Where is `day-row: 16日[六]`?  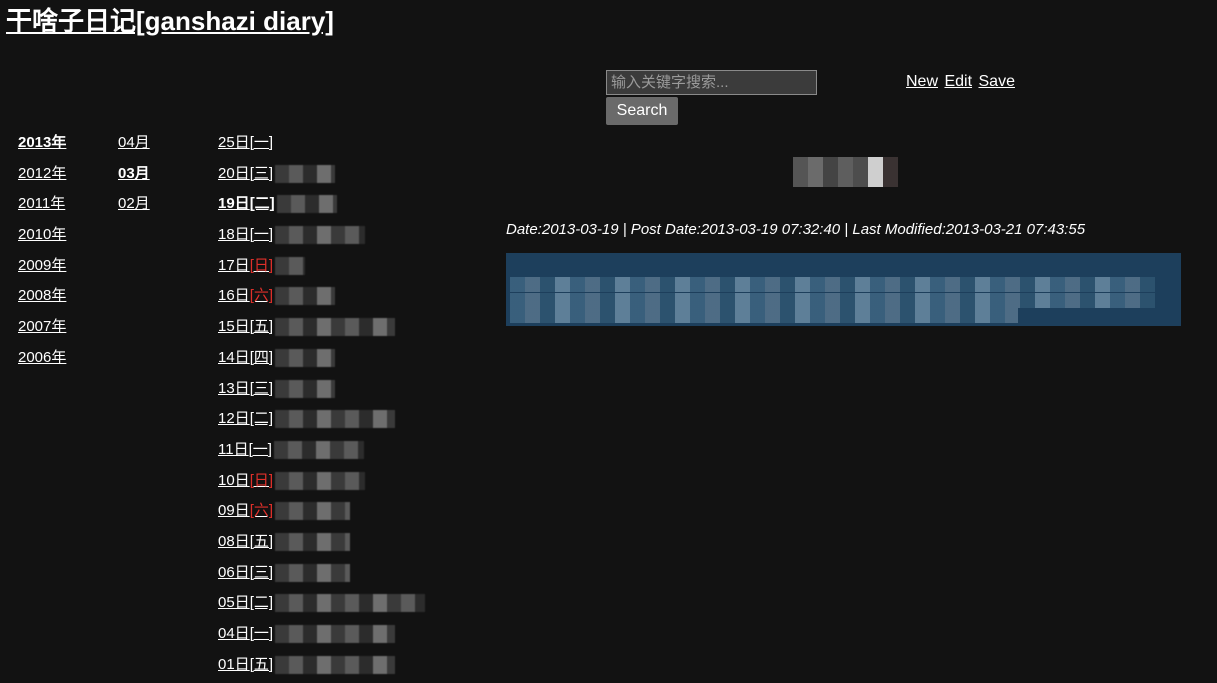 day-row: 16日[六] is located at coordinates (321, 299).